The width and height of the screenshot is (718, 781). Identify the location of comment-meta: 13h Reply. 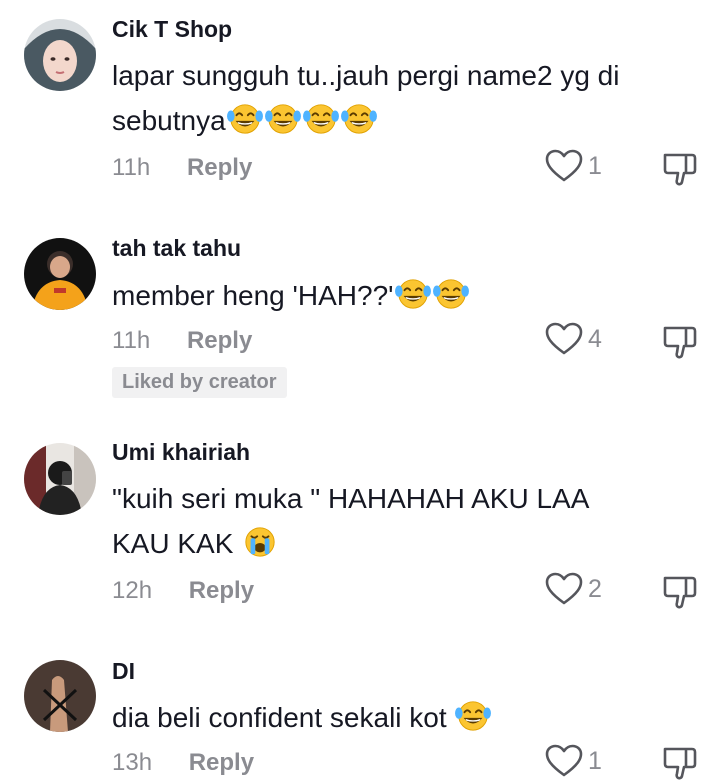
(183, 763).